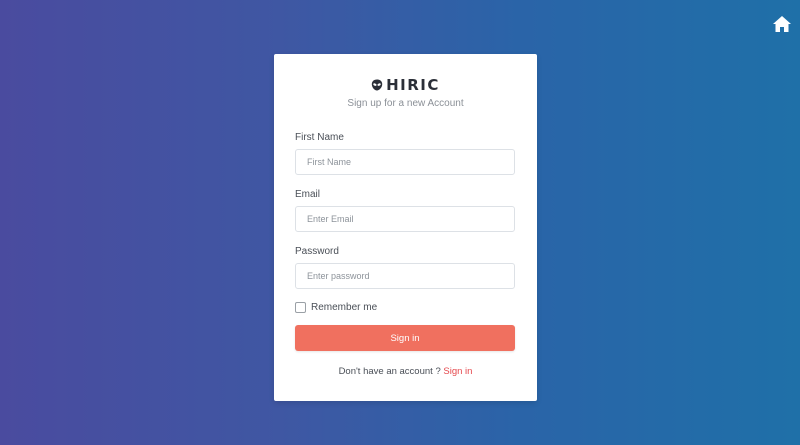  I want to click on email-label: Email, so click(308, 194).